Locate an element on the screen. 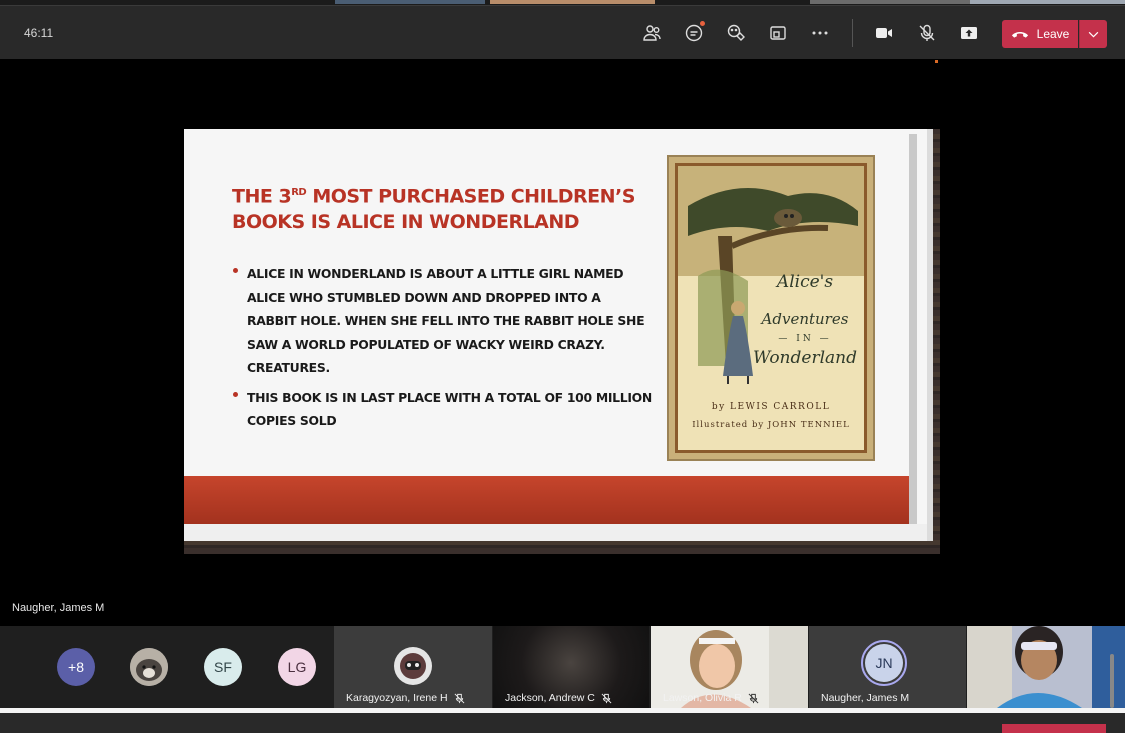 The height and width of the screenshot is (733, 1125). participant-tile is located at coordinates (1046, 667).